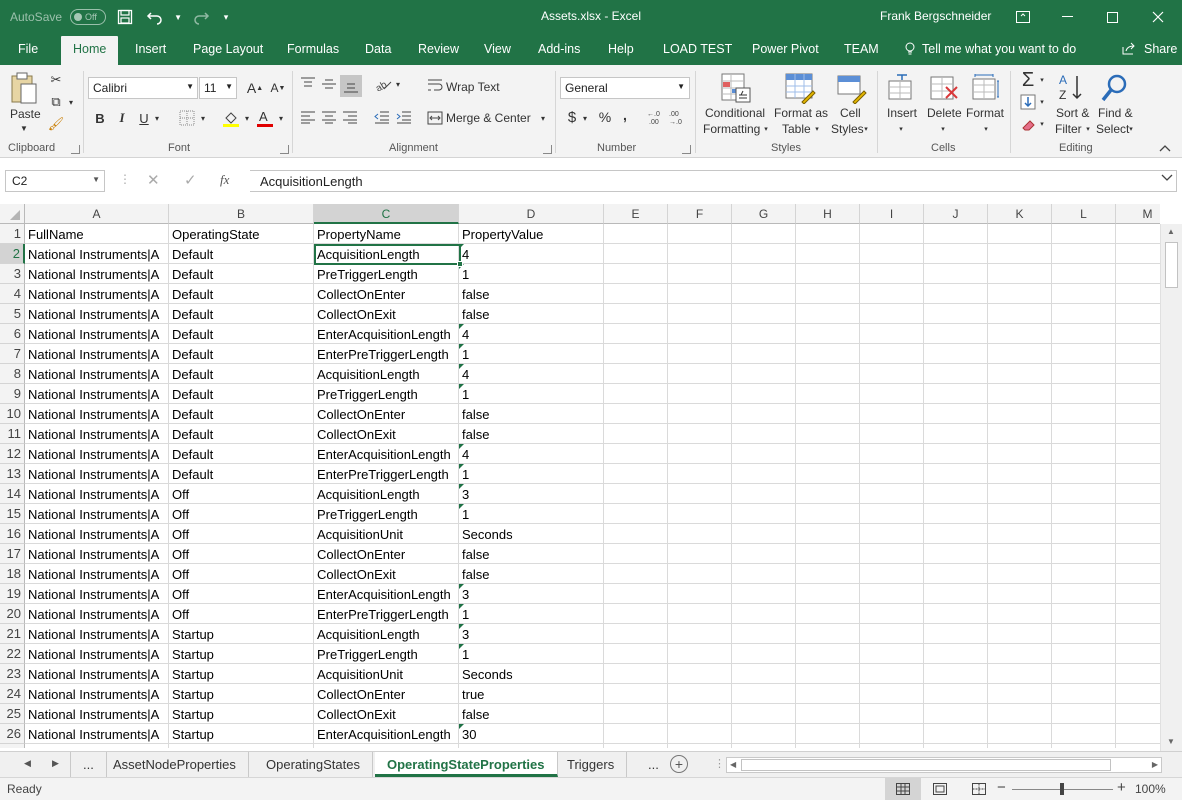 Image resolution: width=1182 pixels, height=800 pixels. What do you see at coordinates (625, 115) in the screenshot?
I see `comma-button: ,` at bounding box center [625, 115].